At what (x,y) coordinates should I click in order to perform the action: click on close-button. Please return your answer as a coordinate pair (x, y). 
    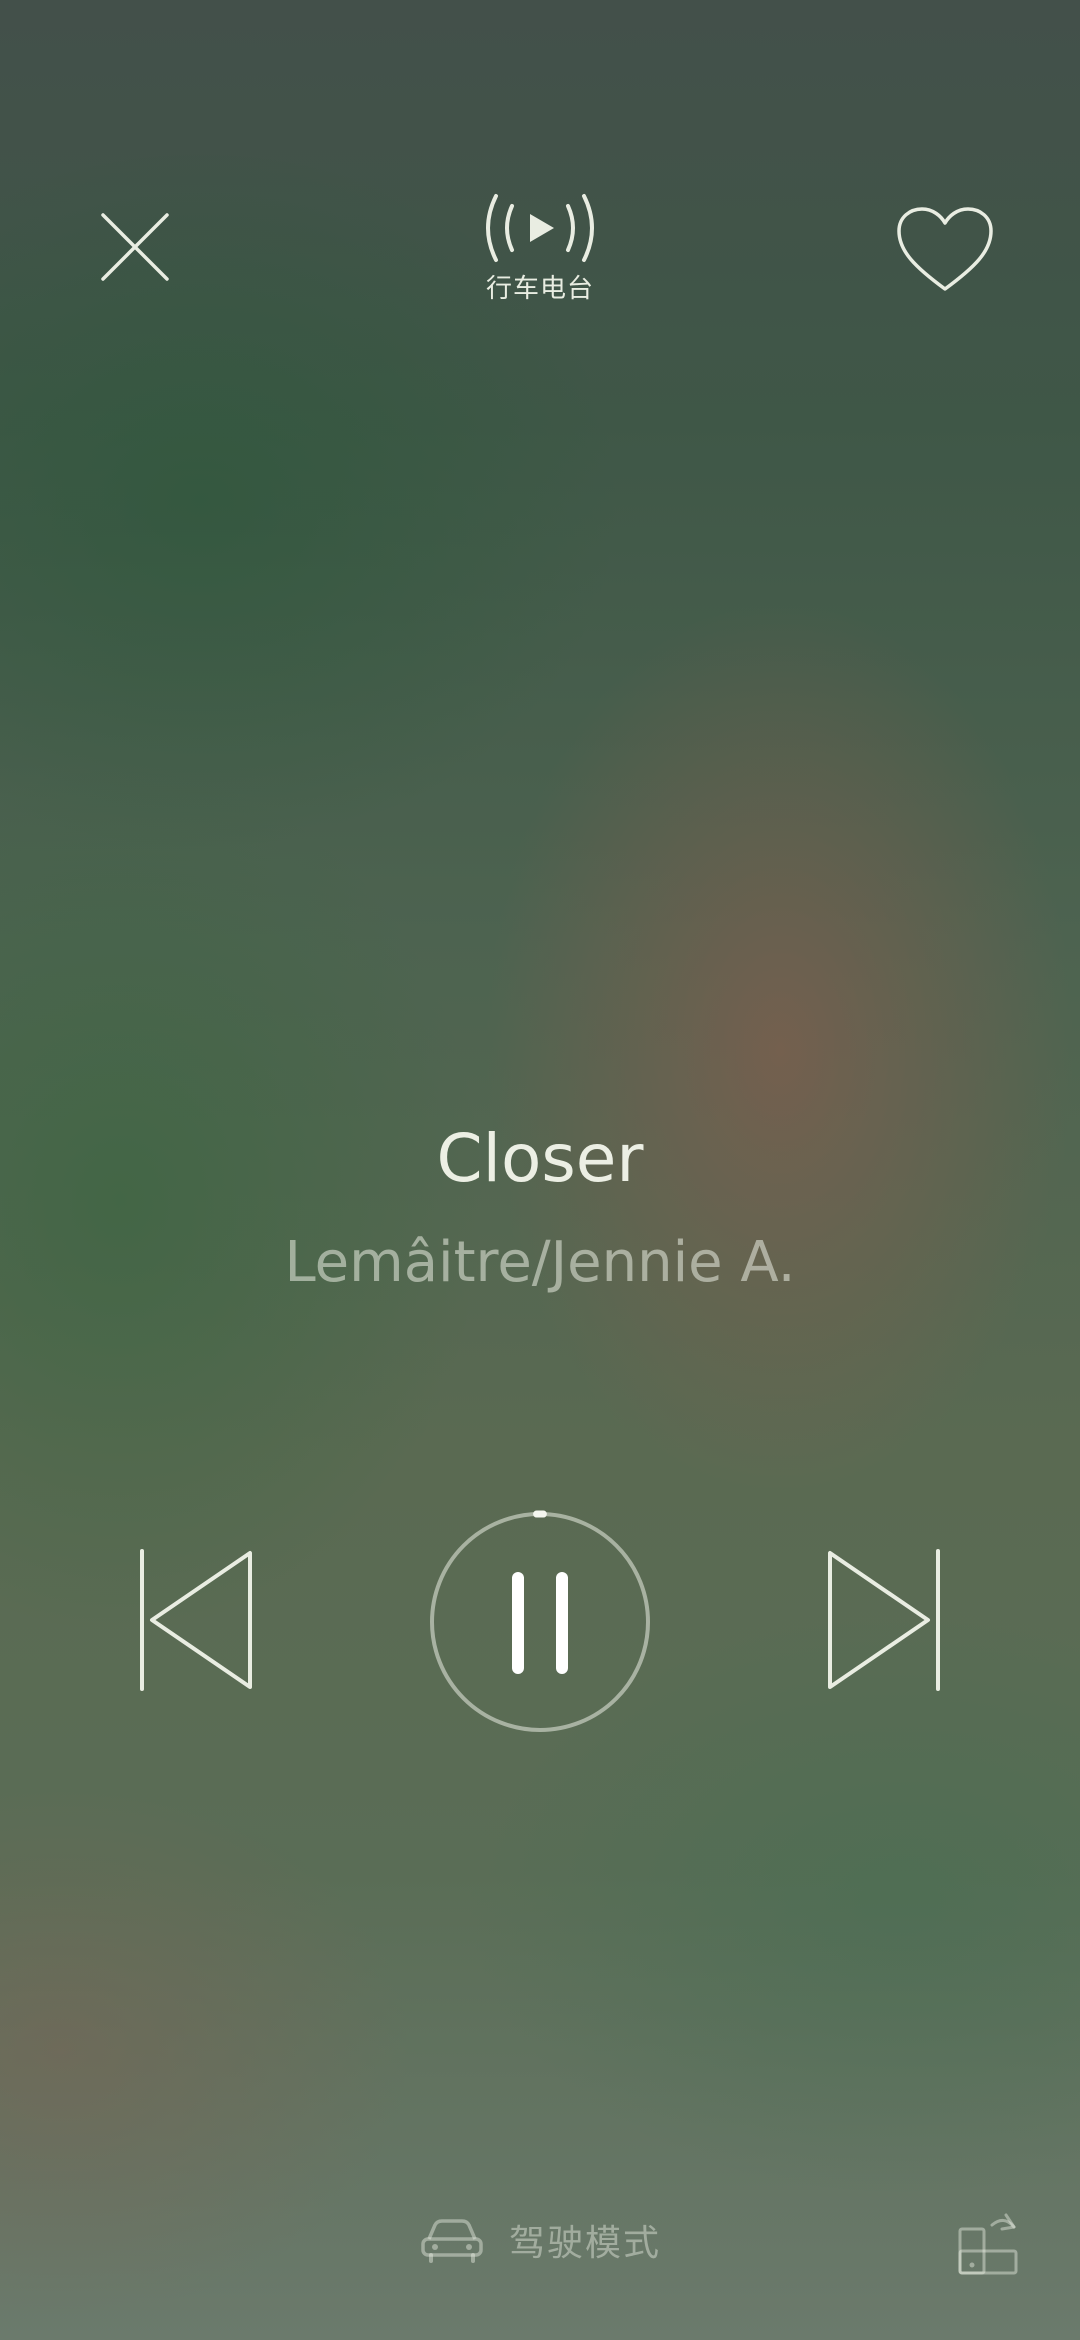
    Looking at the image, I should click on (135, 247).